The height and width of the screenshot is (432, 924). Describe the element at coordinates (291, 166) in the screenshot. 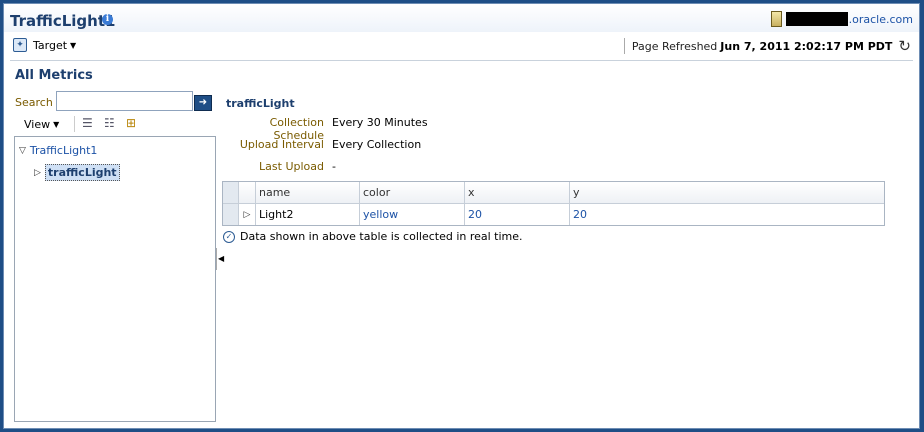

I see `last-upload-label: Last Upload` at that location.